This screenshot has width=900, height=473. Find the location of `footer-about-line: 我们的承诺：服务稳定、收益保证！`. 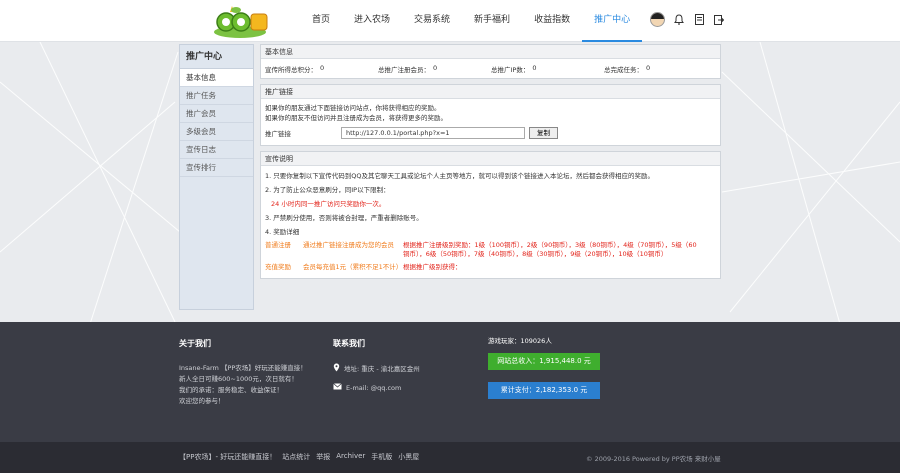

footer-about-line: 我们的承诺：服务稳定、收益保证！ is located at coordinates (231, 390).